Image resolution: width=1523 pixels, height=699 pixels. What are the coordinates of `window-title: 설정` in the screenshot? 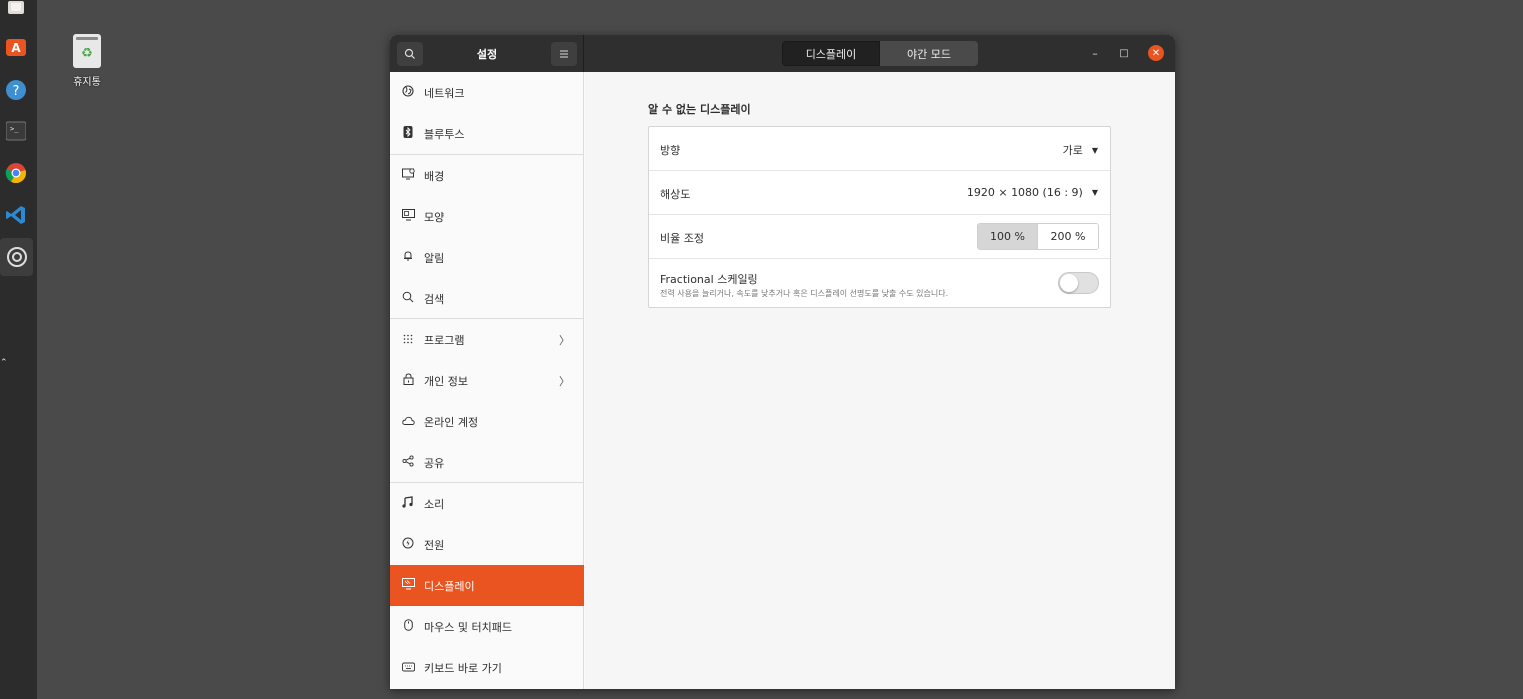 It's located at (487, 54).